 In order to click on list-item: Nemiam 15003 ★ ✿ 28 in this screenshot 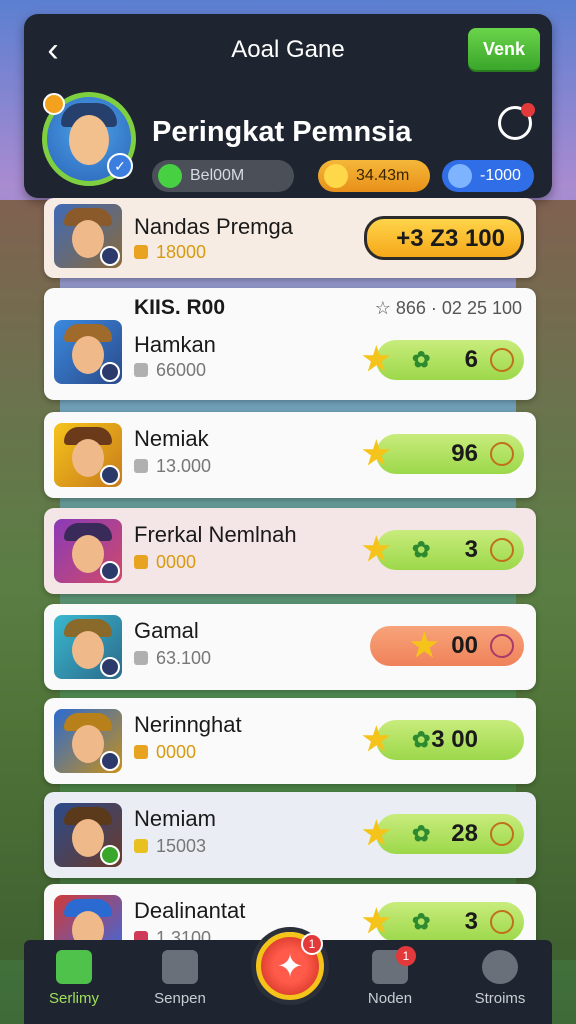, I will do `click(290, 835)`.